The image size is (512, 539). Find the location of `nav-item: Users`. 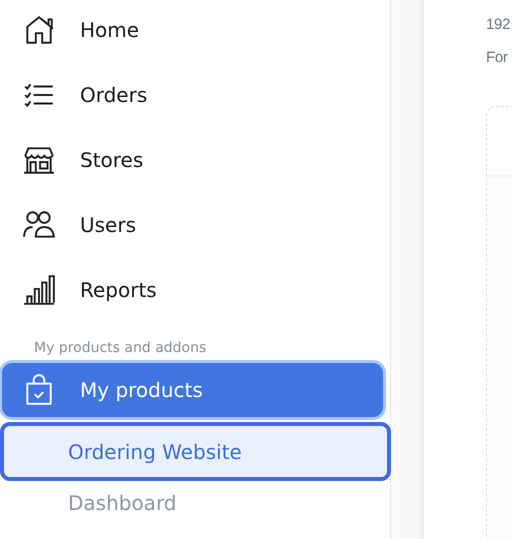

nav-item: Users is located at coordinates (195, 224).